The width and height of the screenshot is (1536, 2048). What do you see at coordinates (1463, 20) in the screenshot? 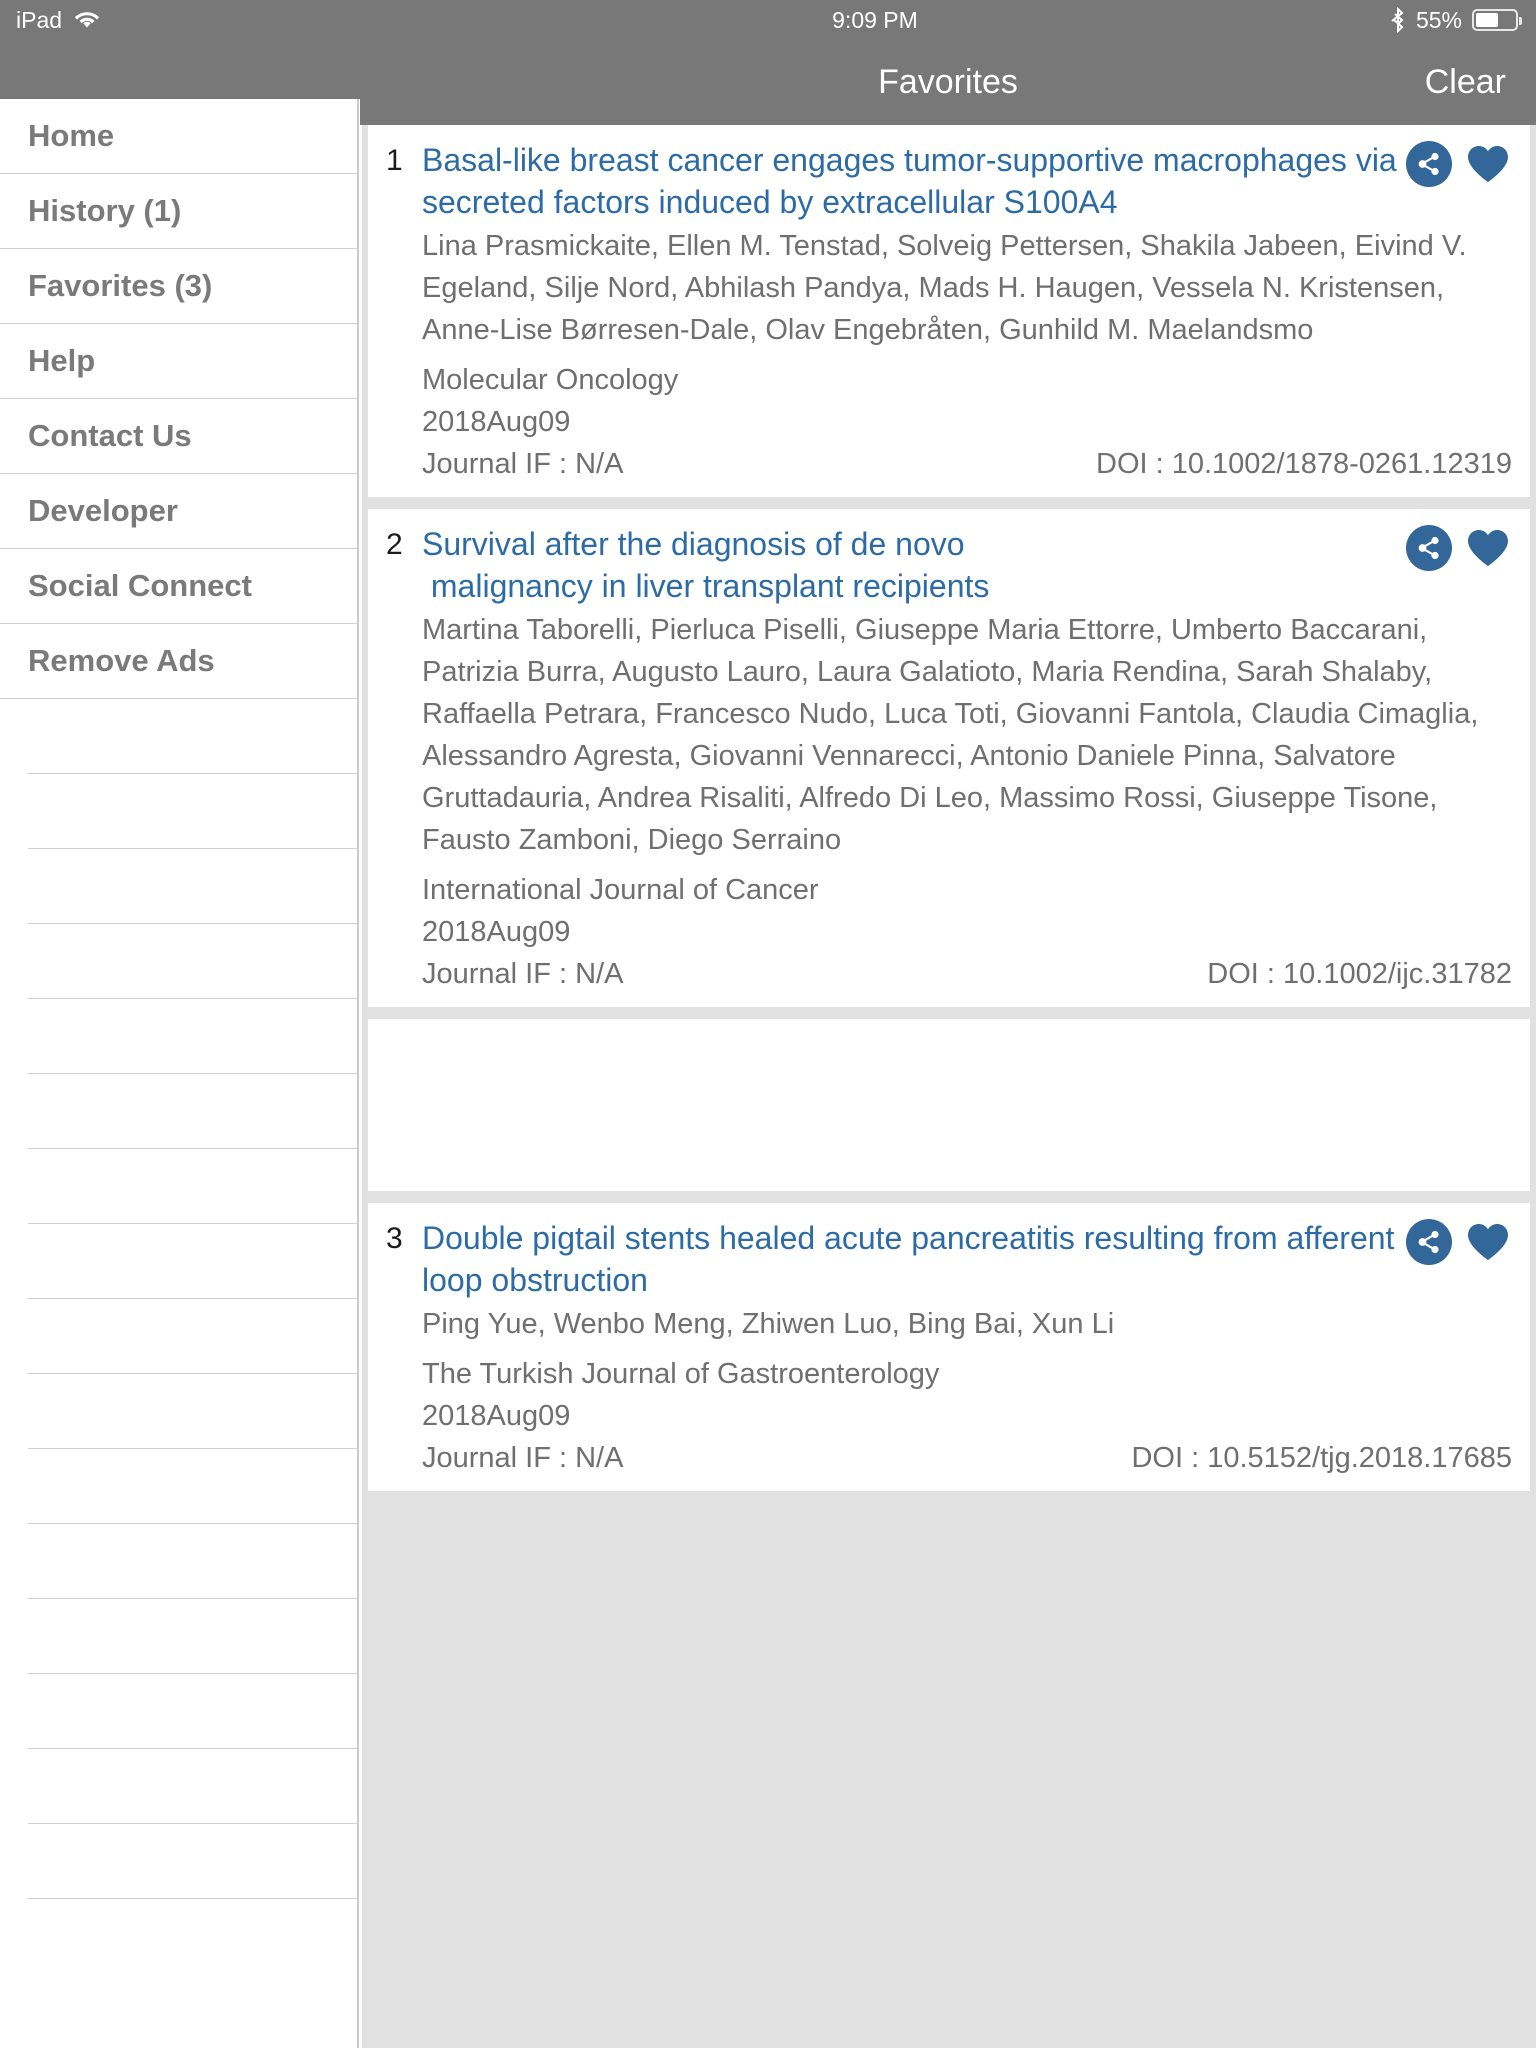
I see `status-bar-right: 55%` at bounding box center [1463, 20].